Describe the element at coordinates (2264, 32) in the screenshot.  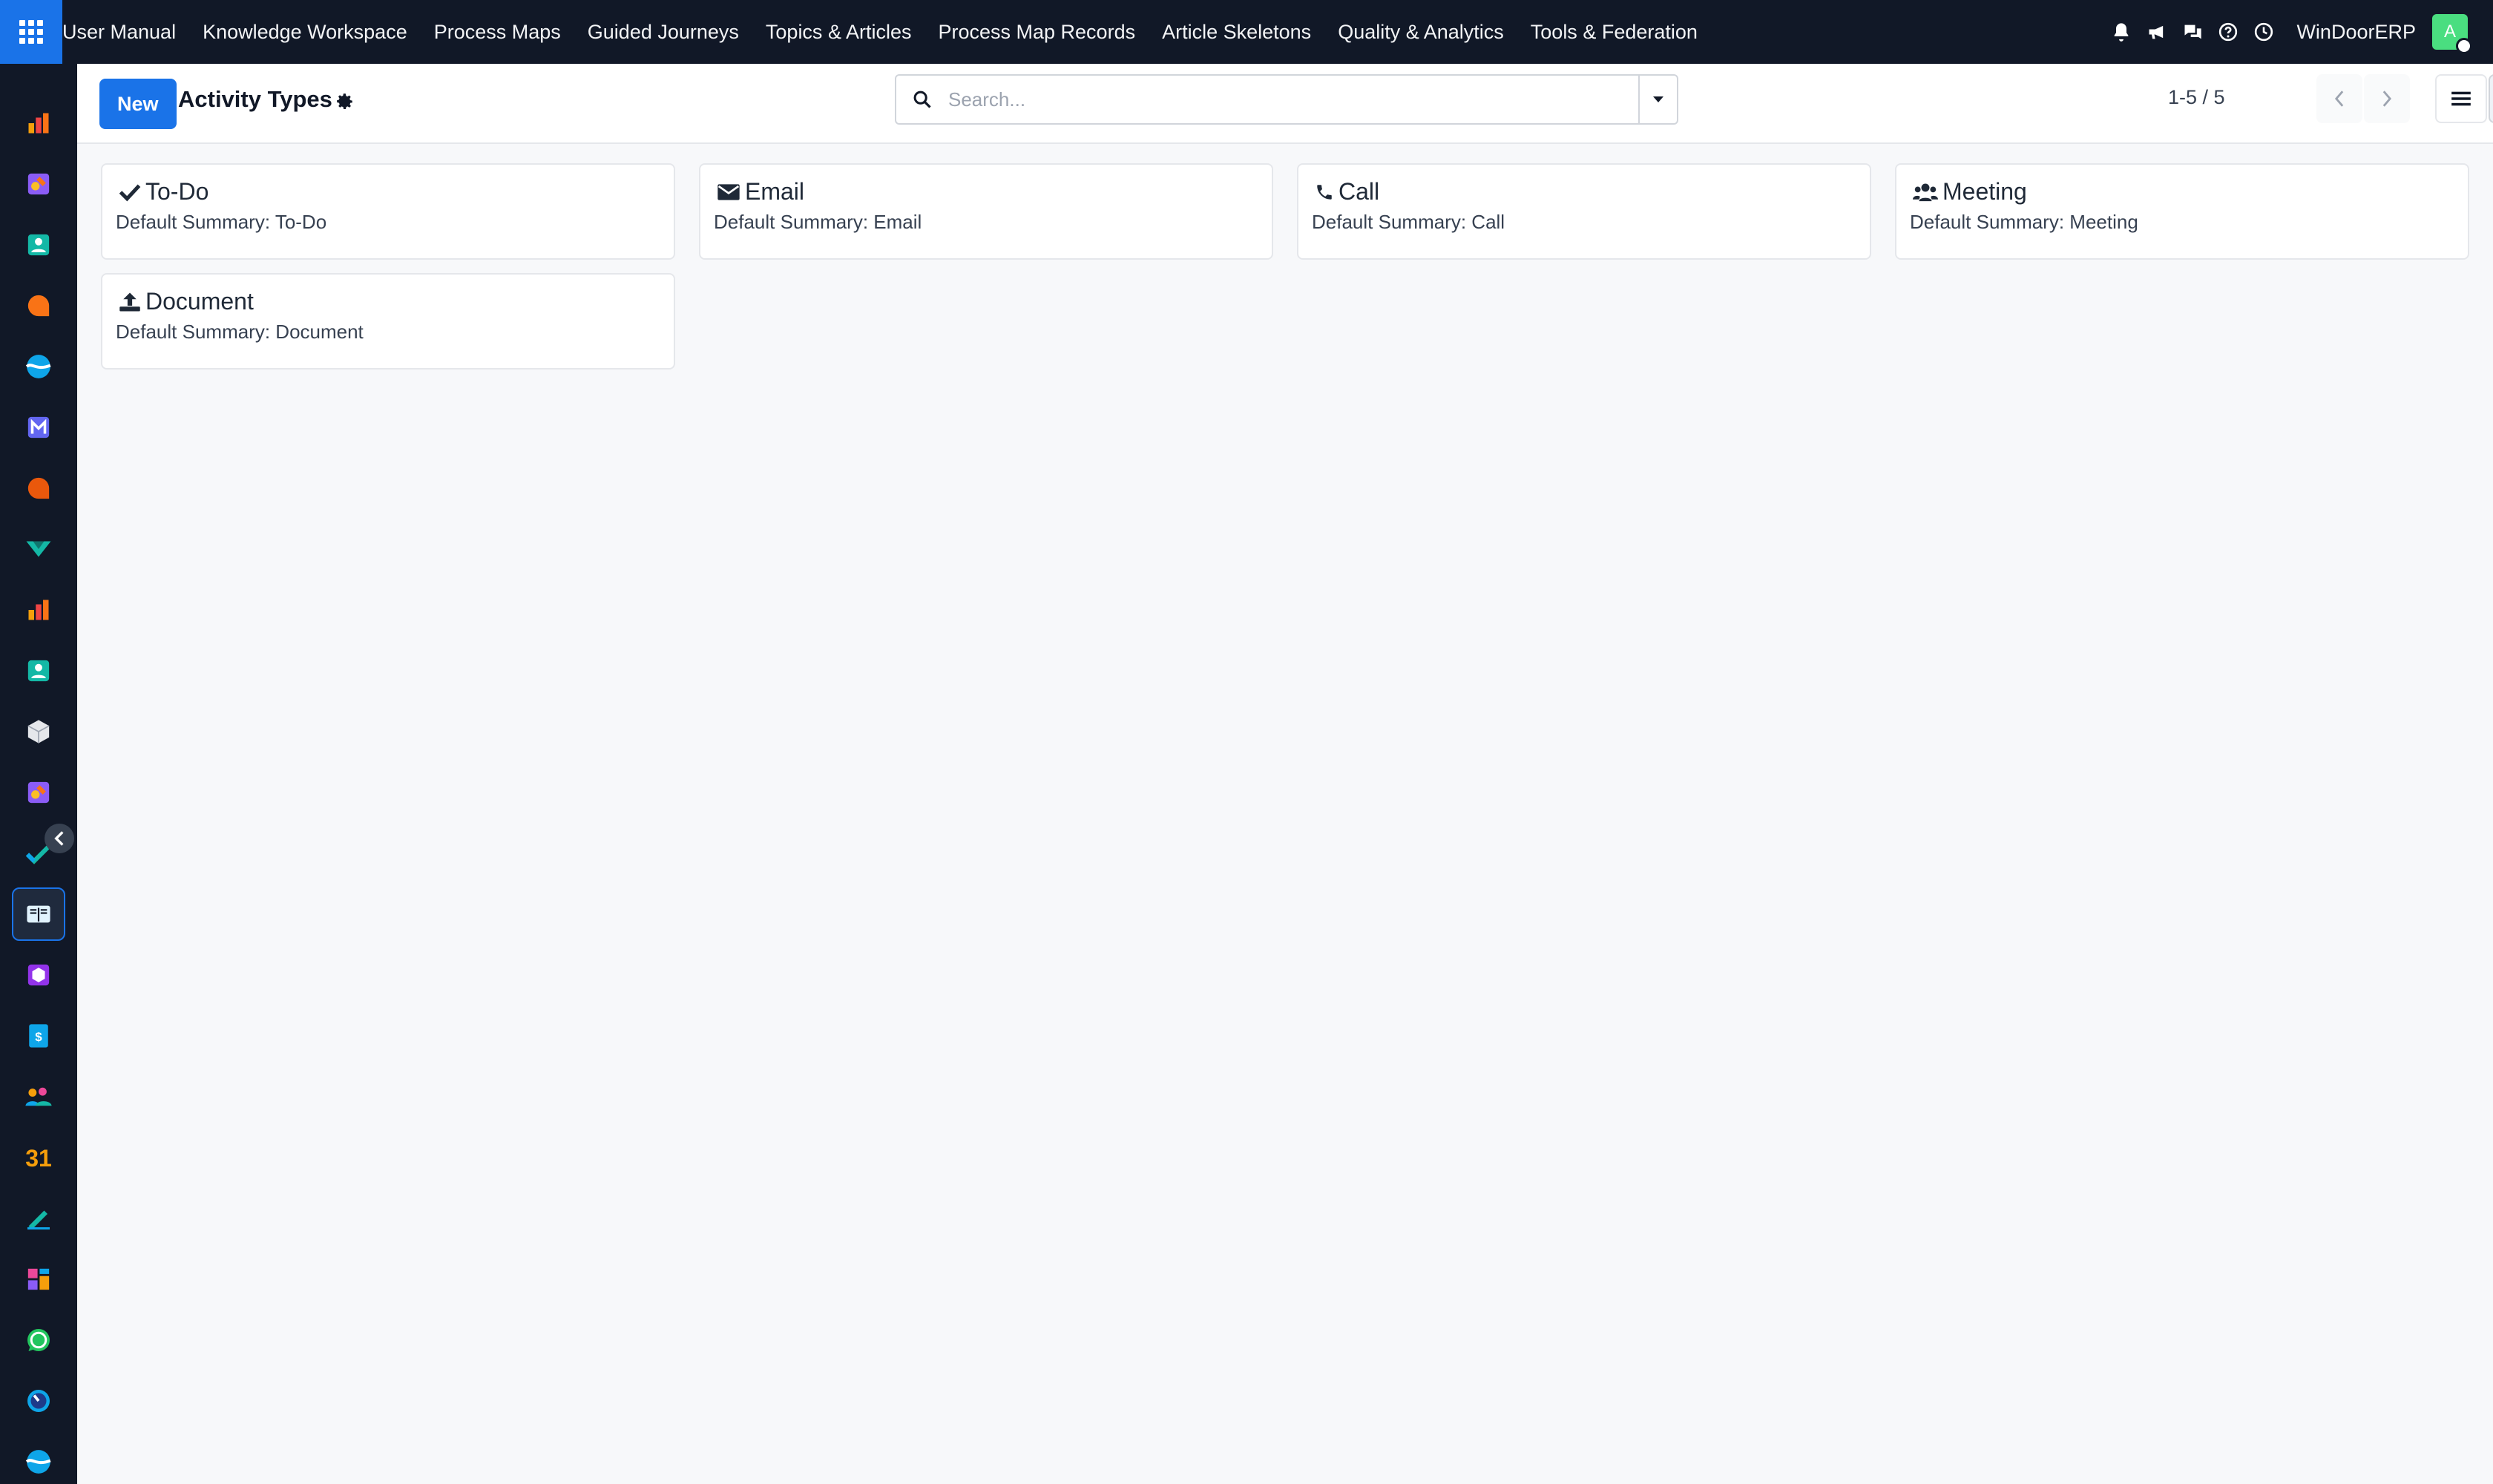
I see `clock-icon` at that location.